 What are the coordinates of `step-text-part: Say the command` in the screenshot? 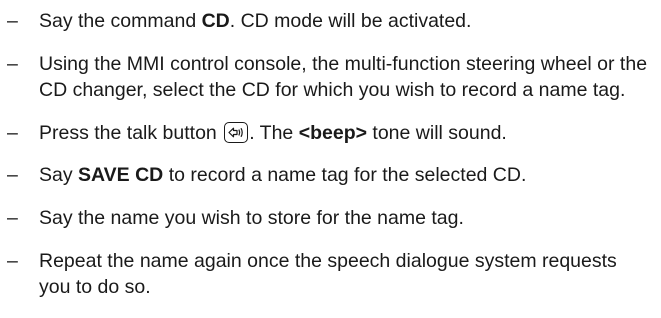 It's located at (120, 21).